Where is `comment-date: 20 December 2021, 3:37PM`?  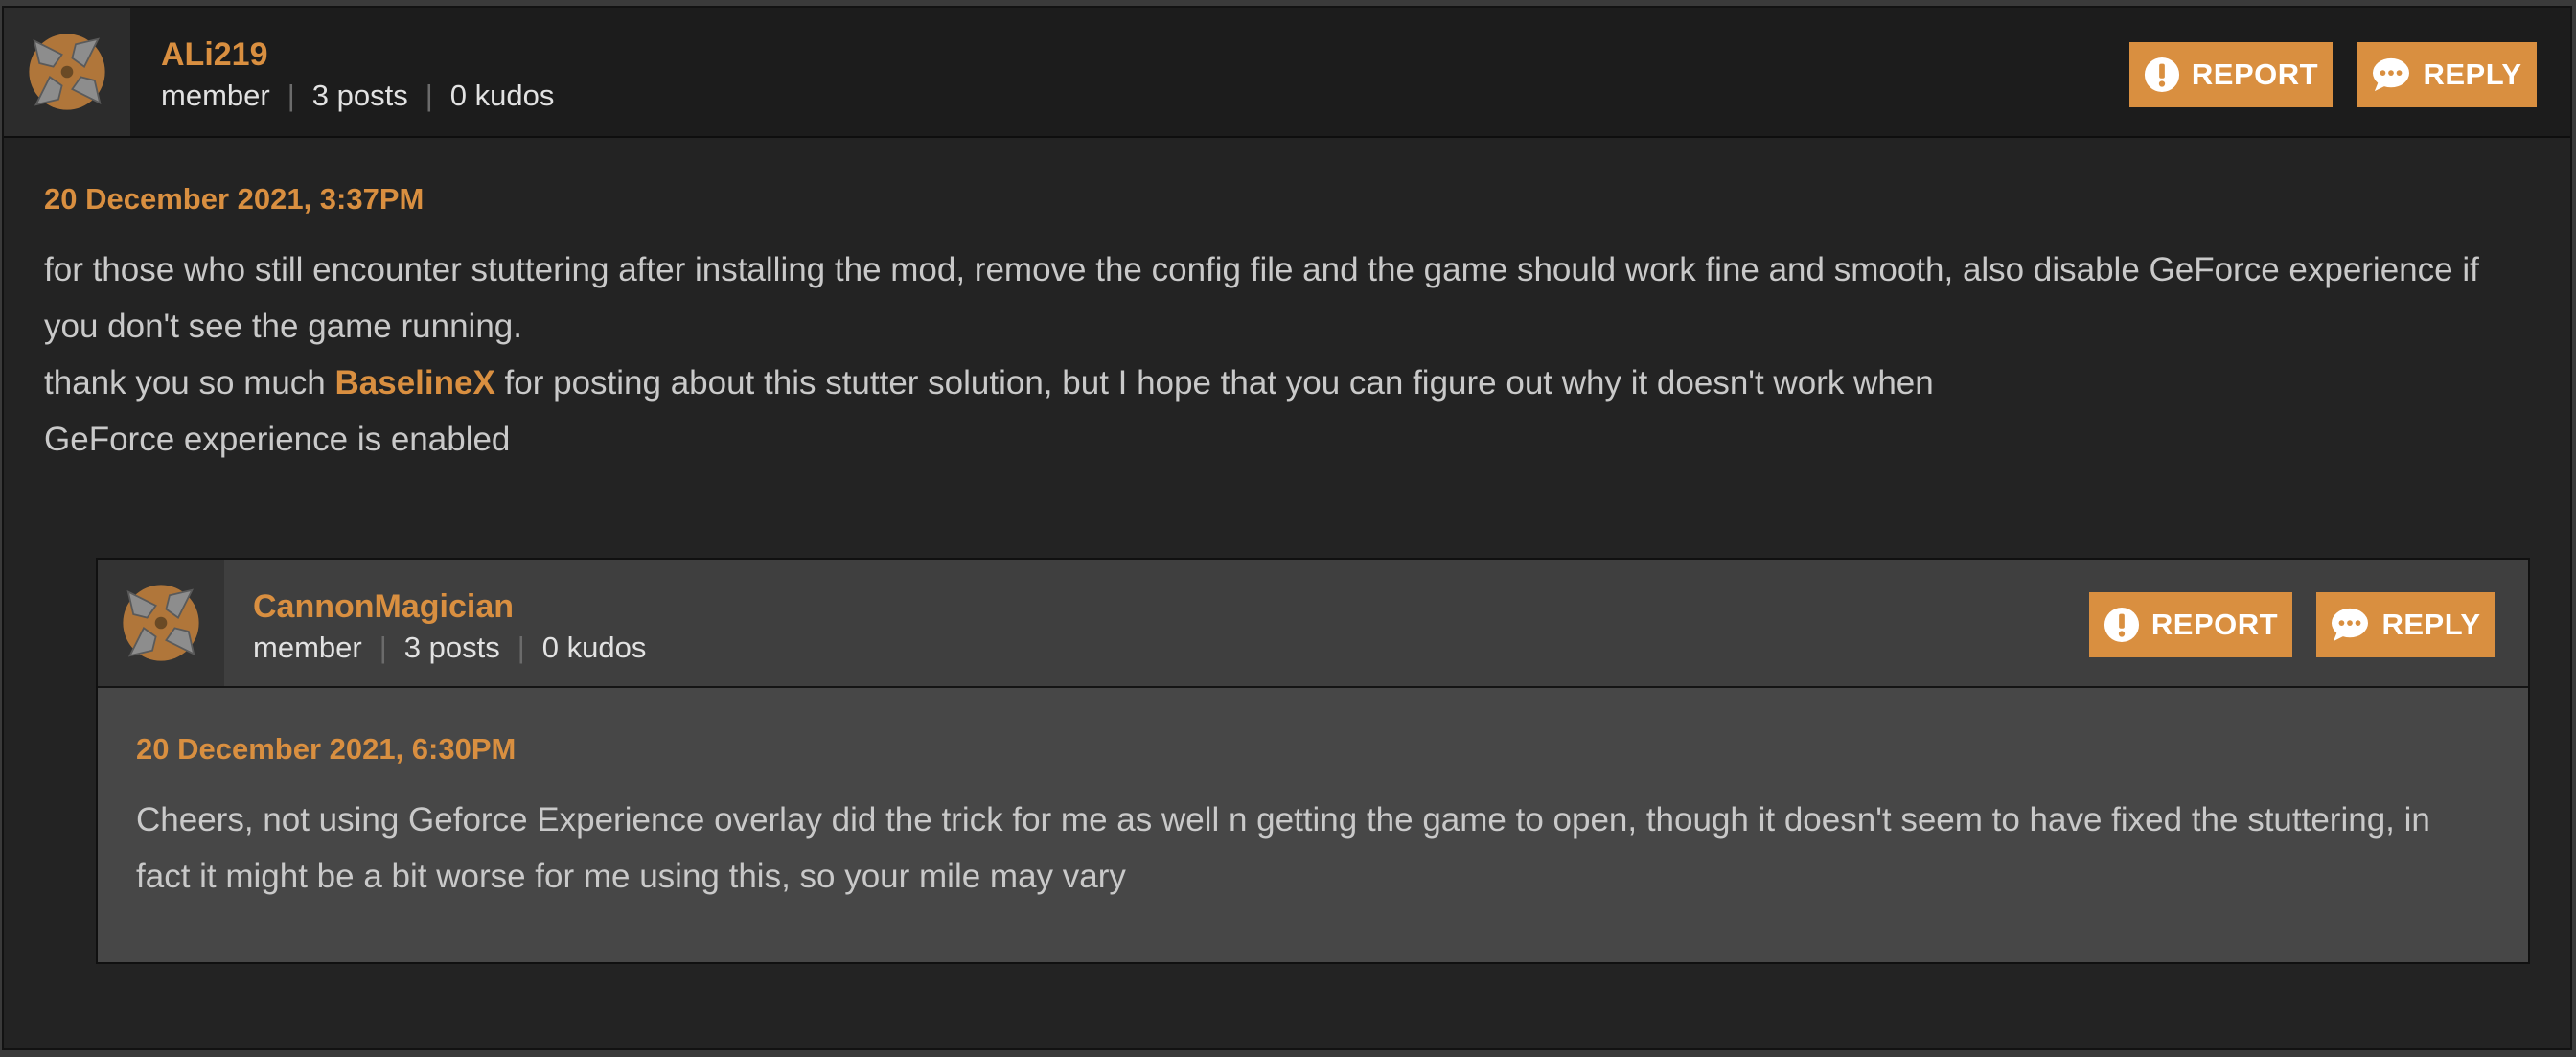
comment-date: 20 December 2021, 3:37PM is located at coordinates (234, 199).